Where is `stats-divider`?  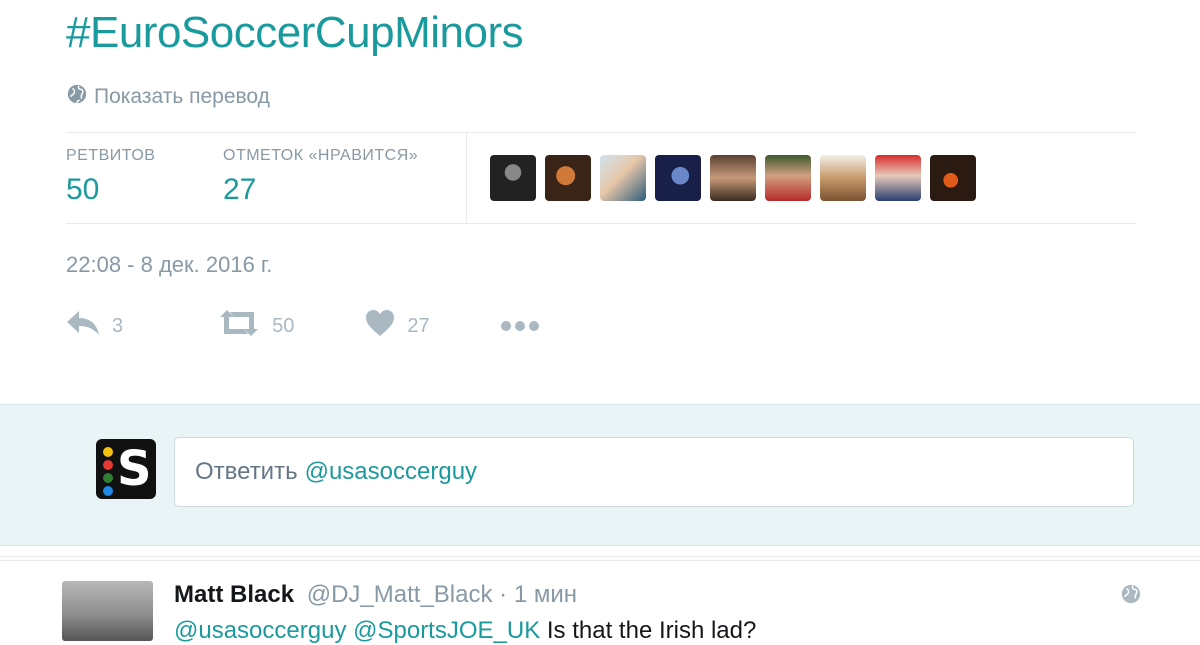 stats-divider is located at coordinates (466, 178).